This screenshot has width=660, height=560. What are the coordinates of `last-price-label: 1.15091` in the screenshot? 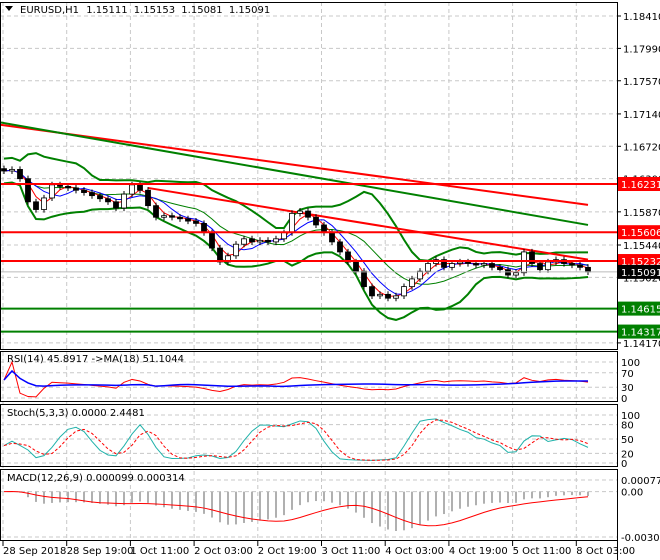 It's located at (640, 273).